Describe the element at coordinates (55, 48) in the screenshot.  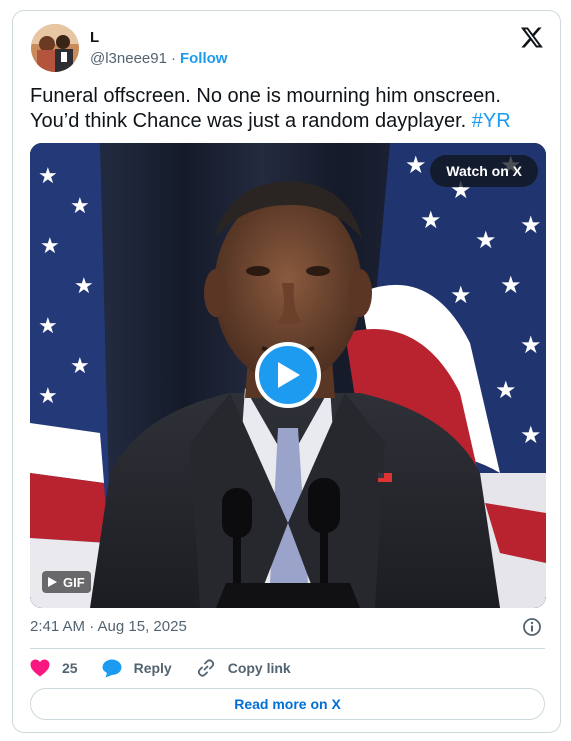
I see `avatar` at that location.